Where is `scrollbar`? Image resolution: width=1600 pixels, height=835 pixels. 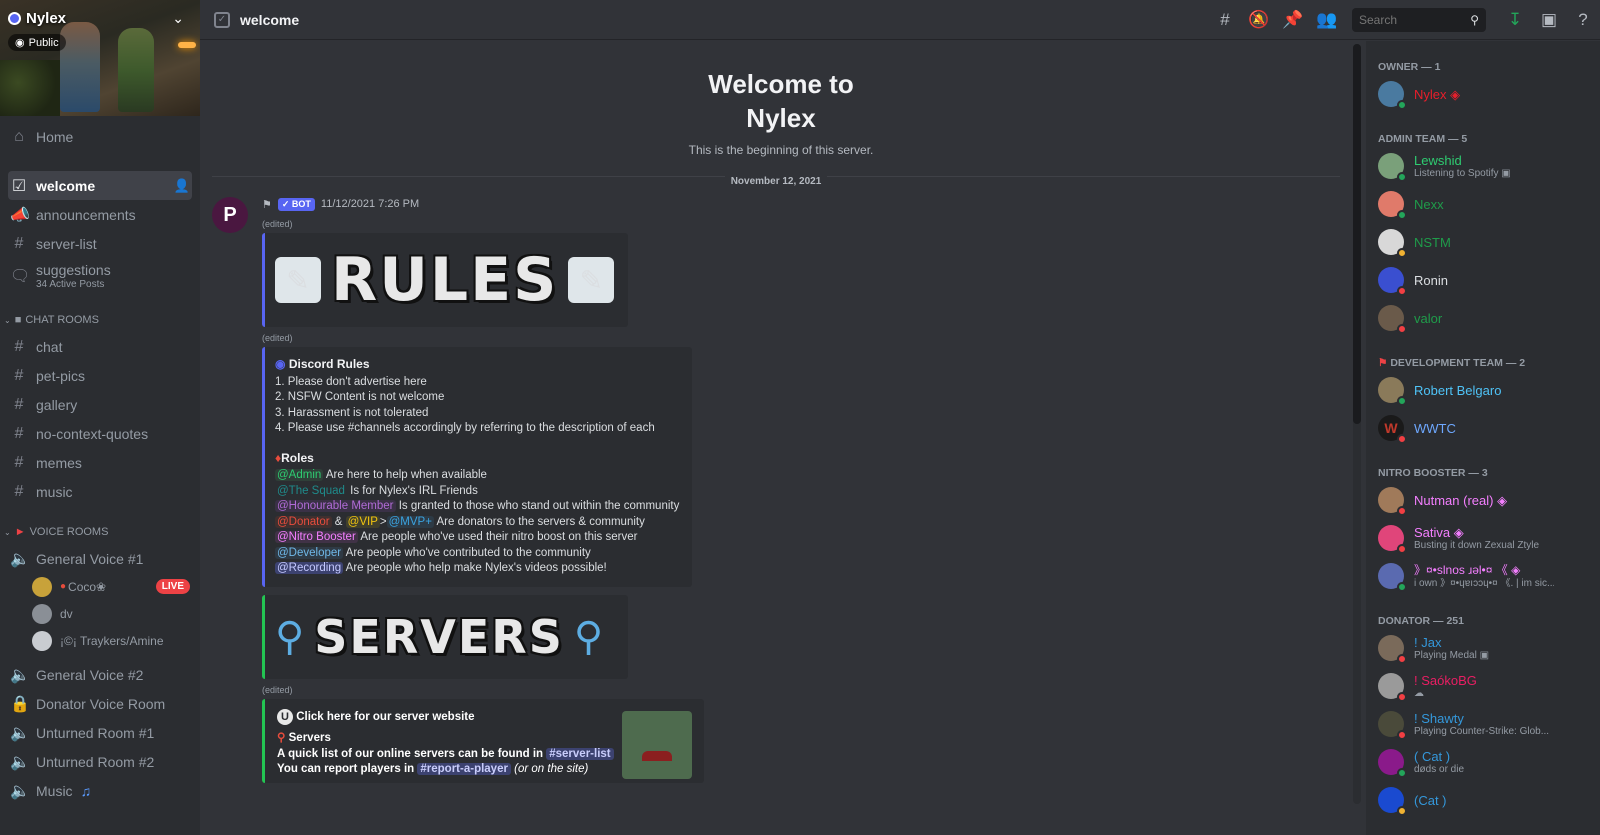
scrollbar is located at coordinates (1357, 424).